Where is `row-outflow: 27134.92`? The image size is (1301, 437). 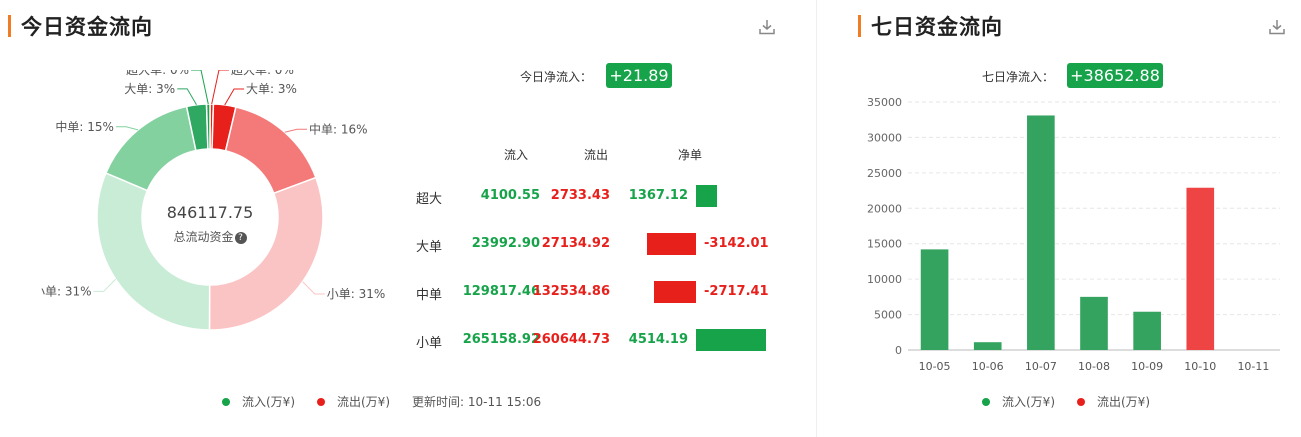
row-outflow: 27134.92 is located at coordinates (575, 243).